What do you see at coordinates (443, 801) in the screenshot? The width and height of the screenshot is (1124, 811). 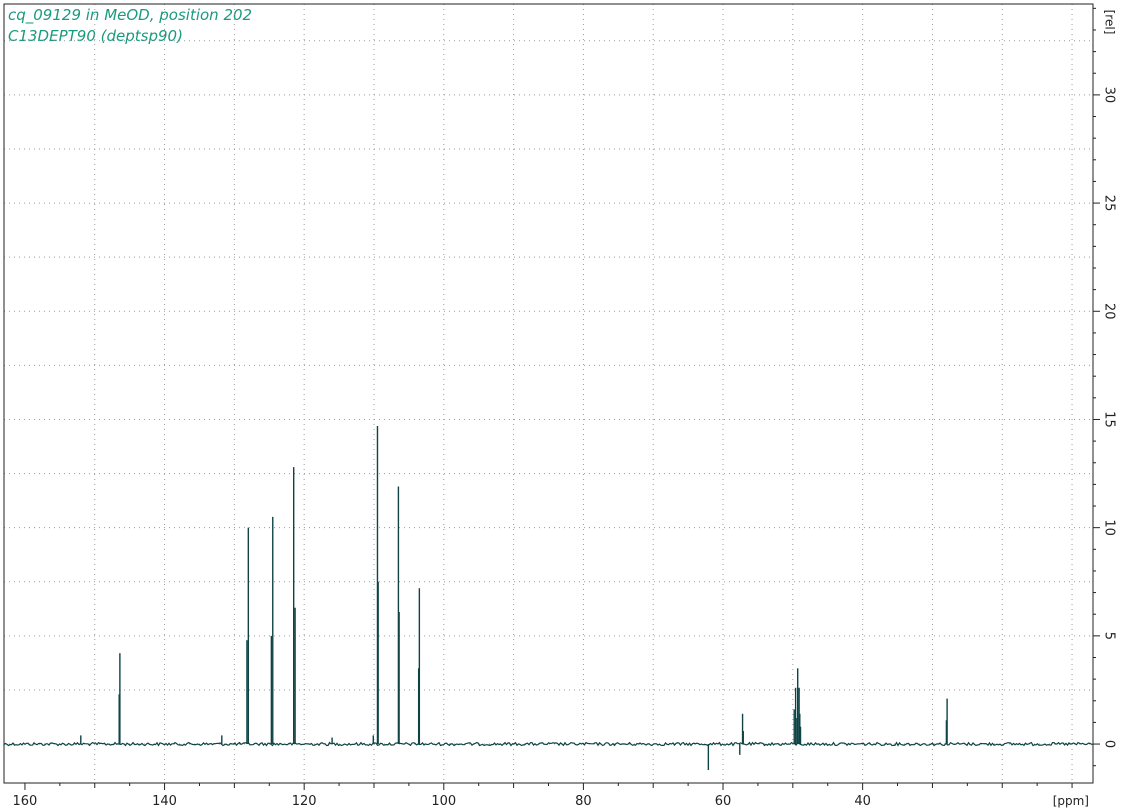 I see `x-tick-label: 100` at bounding box center [443, 801].